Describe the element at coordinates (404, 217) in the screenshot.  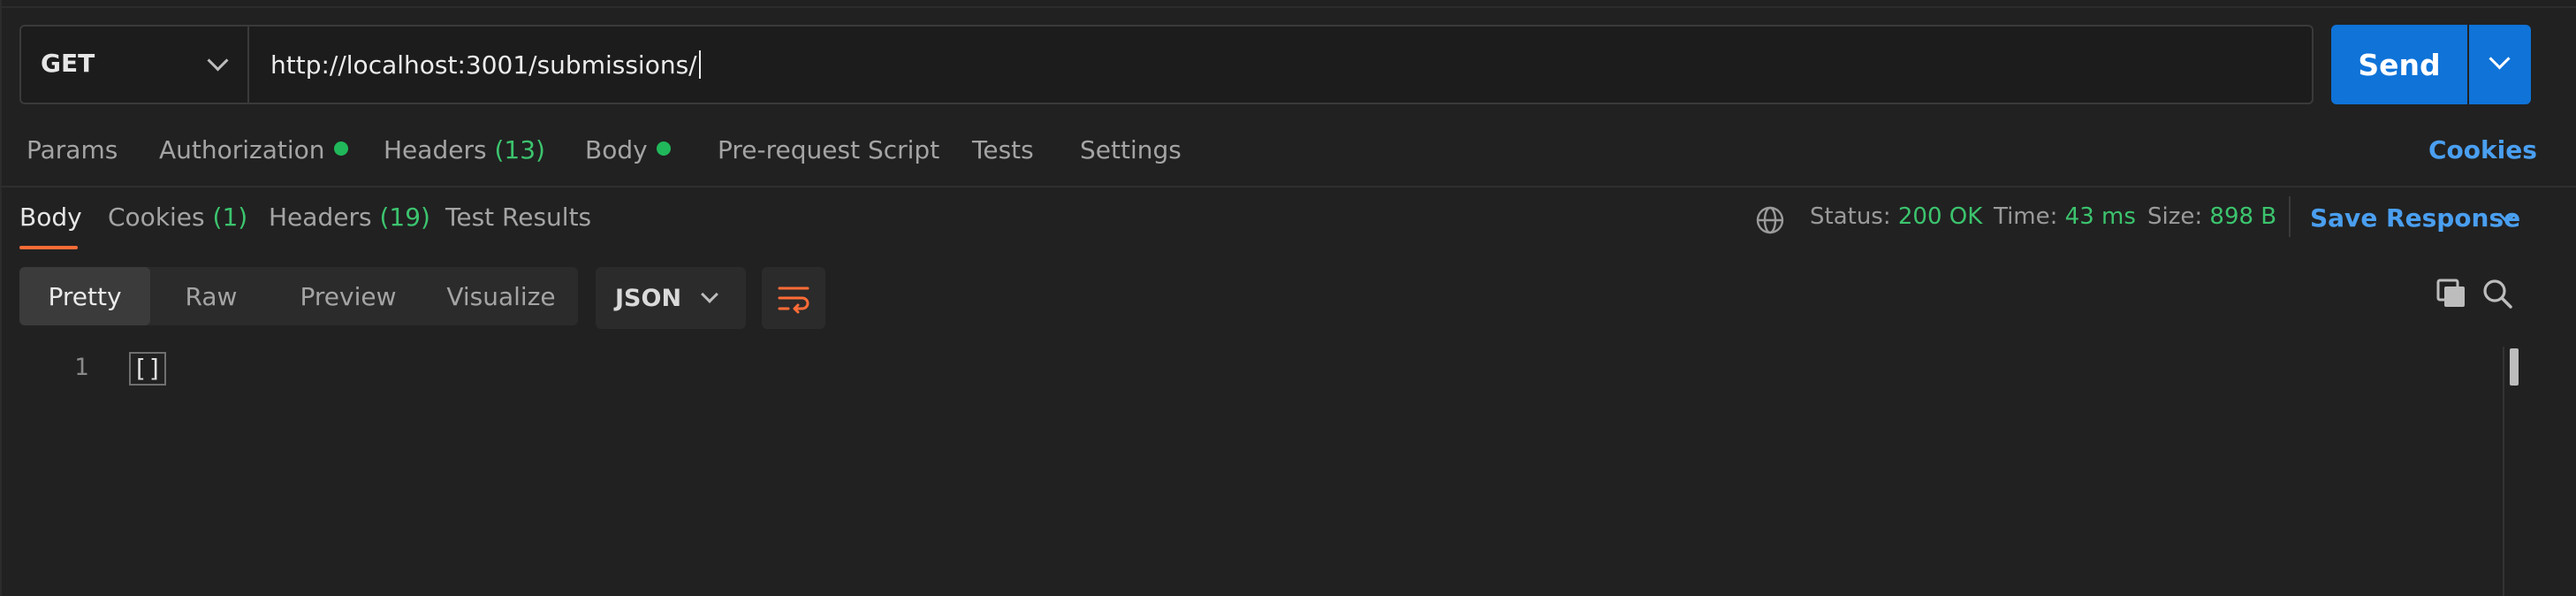
I see `response-tab-headers-count: (19)` at that location.